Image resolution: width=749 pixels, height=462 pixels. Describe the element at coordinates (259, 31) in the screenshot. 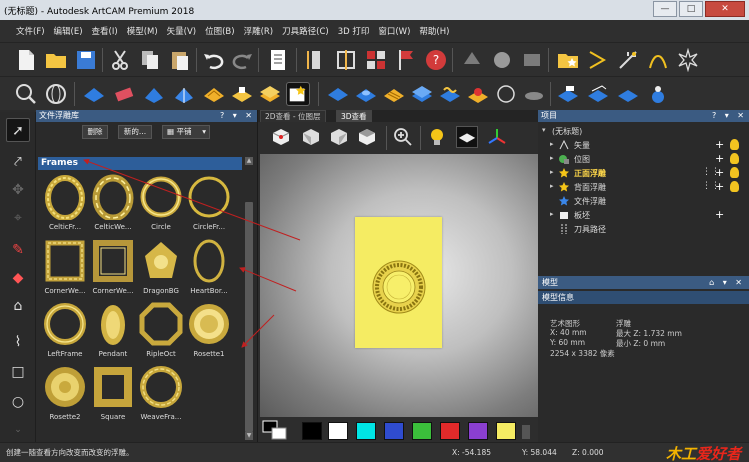

I see `menu-relief: 浮雕(R)` at that location.